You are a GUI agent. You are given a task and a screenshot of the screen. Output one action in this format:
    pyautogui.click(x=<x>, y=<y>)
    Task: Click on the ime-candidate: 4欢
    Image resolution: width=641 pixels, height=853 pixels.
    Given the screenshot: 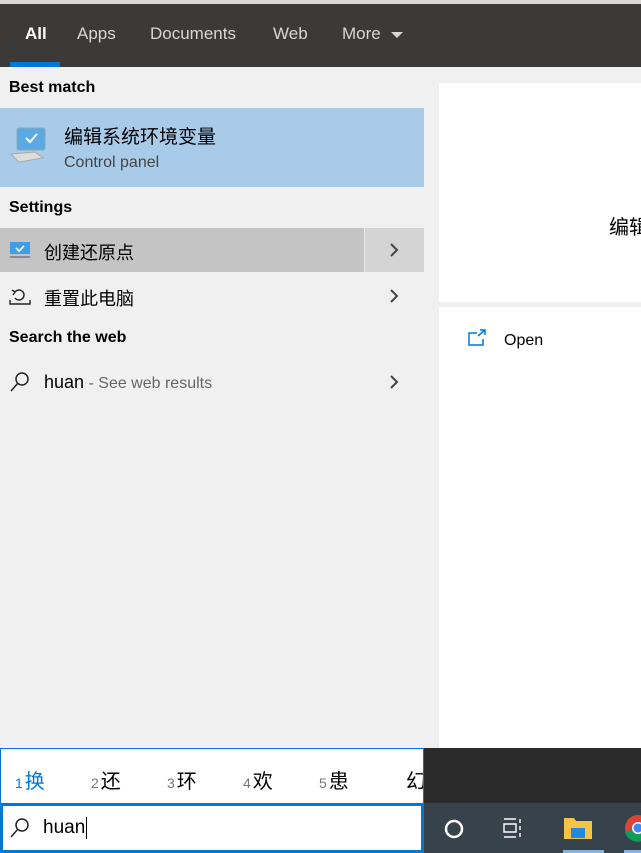 What is the action you would take?
    pyautogui.click(x=258, y=779)
    